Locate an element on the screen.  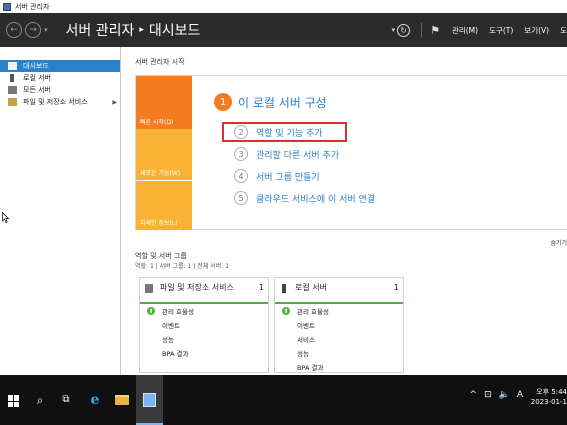
step-number: 4 is located at coordinates (241, 176).